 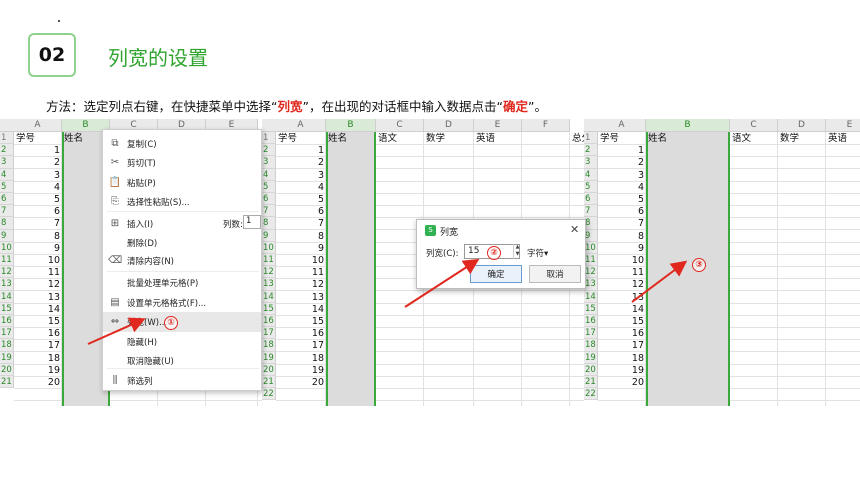 I want to click on marker-3: ③, so click(x=699, y=265).